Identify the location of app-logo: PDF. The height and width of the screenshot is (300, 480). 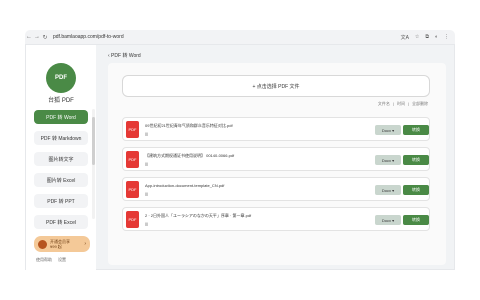
(61, 78).